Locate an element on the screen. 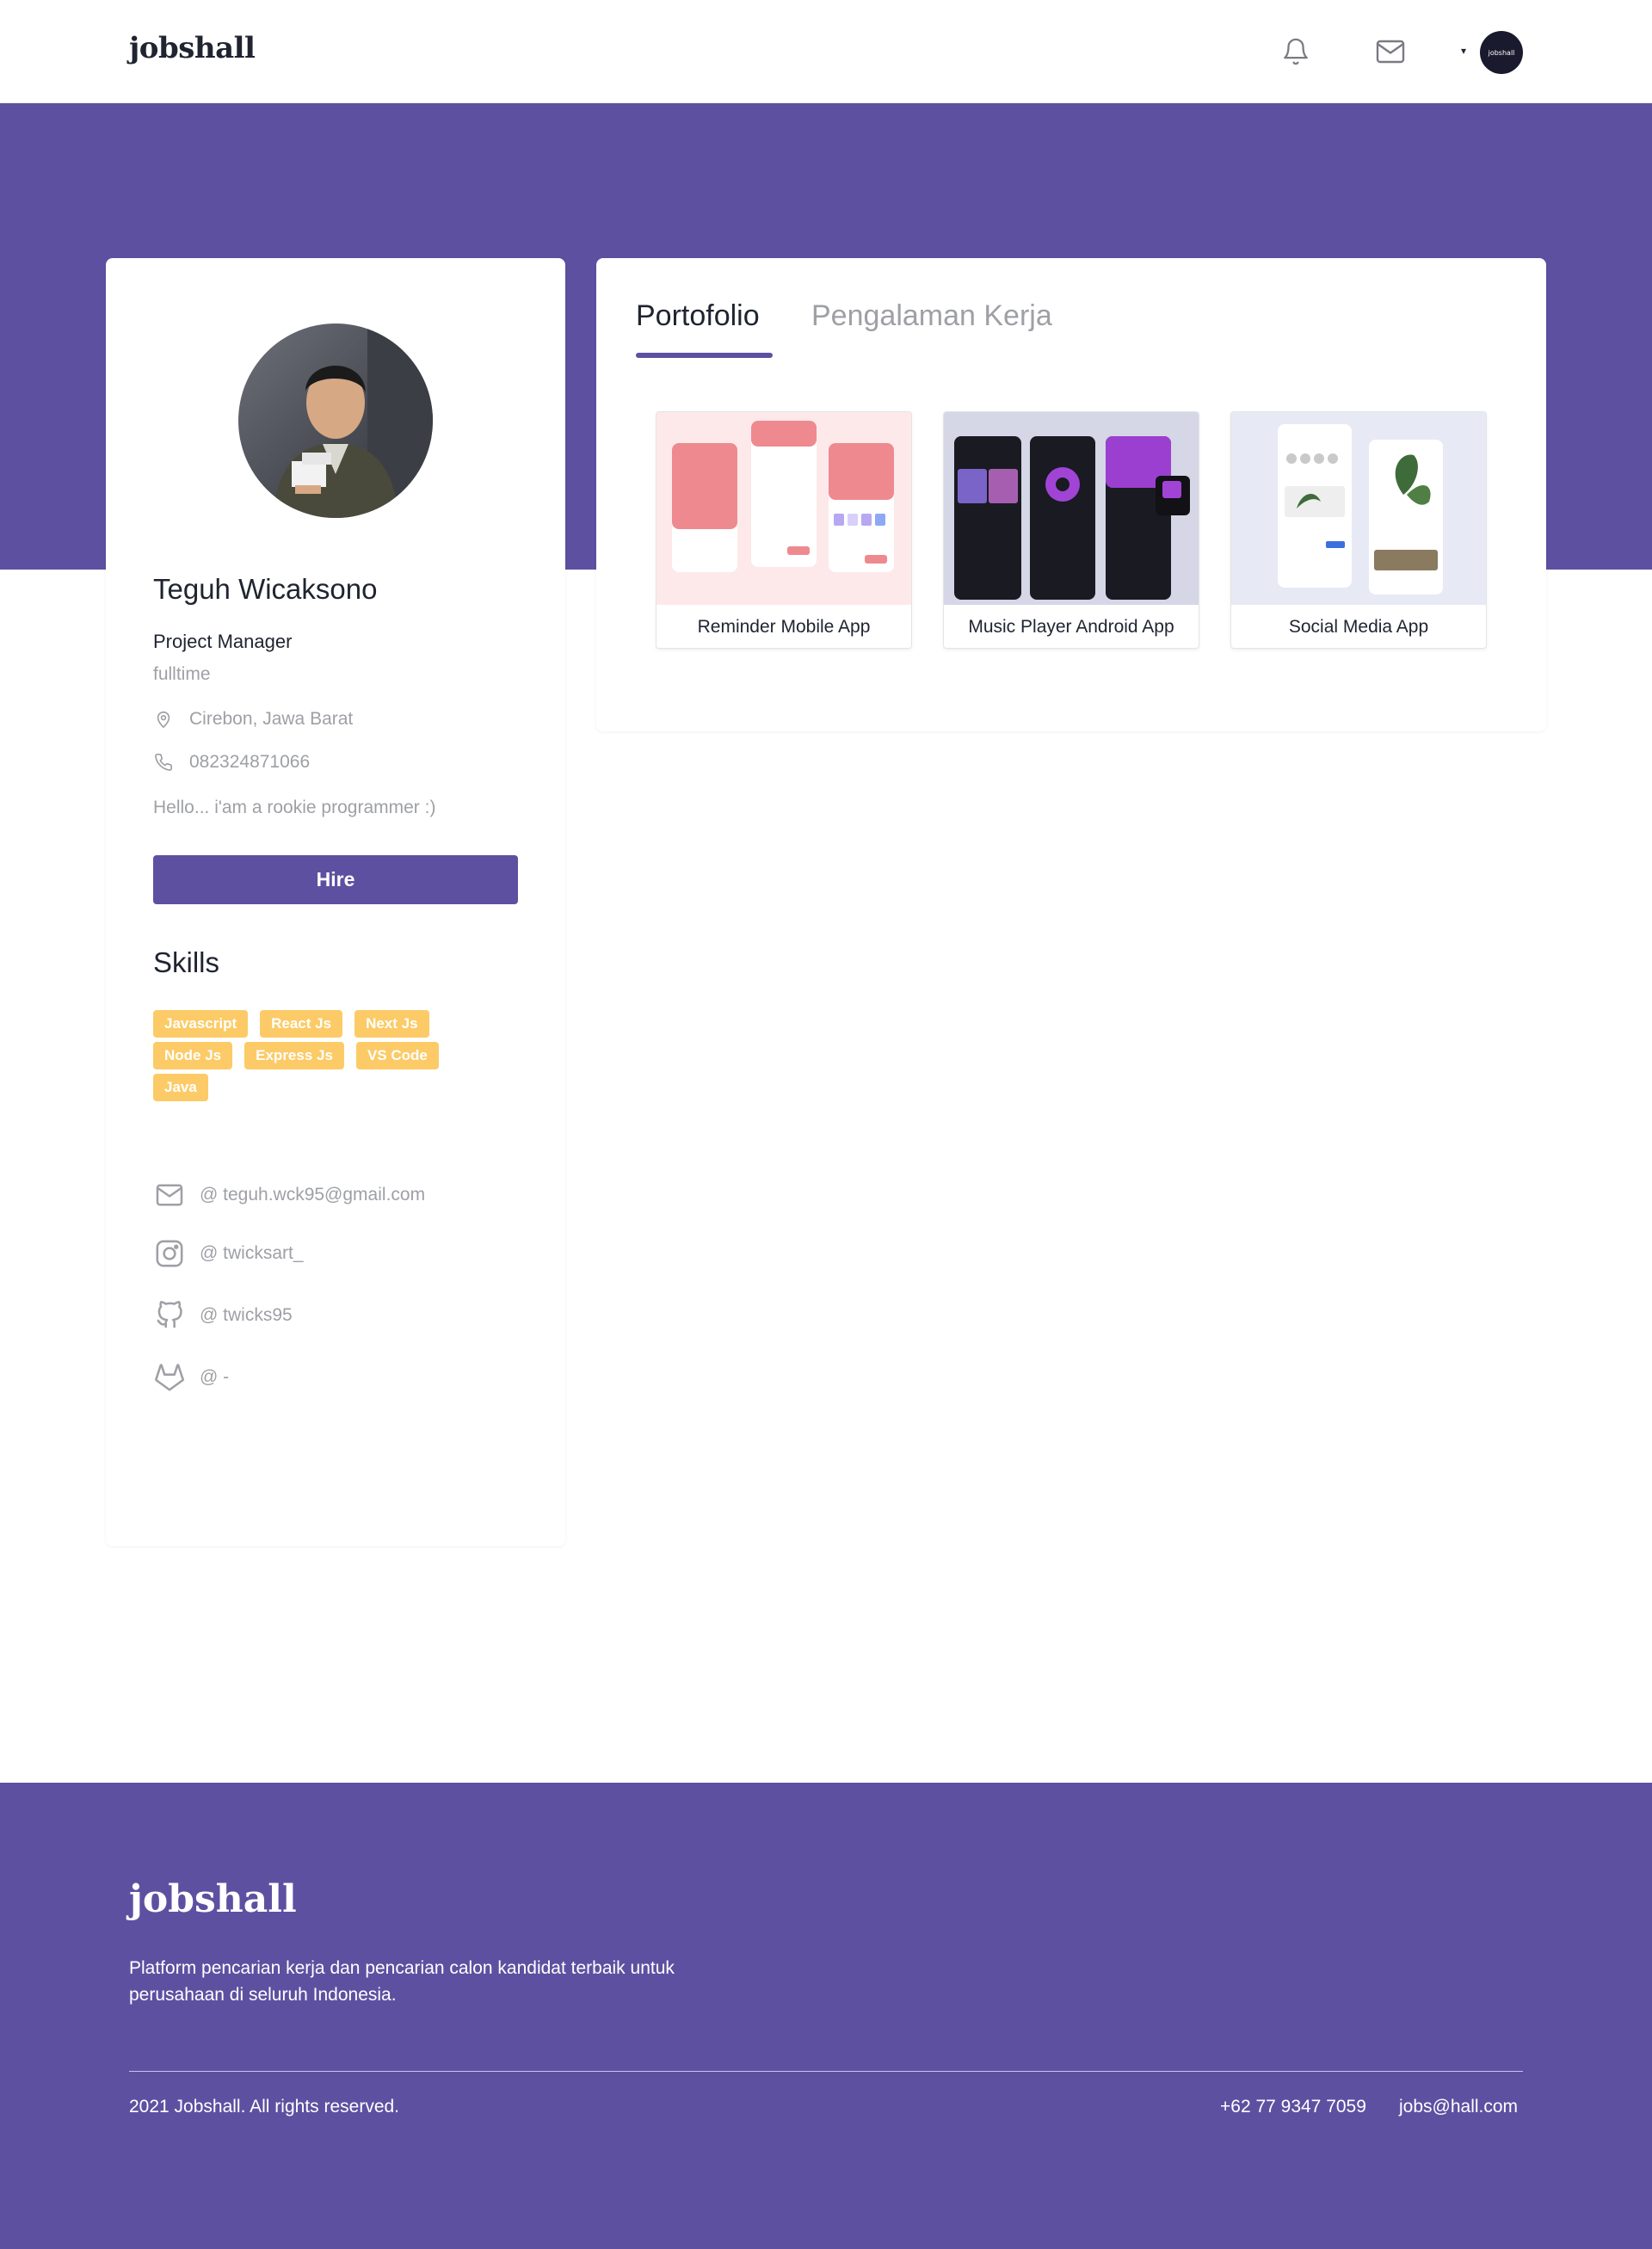  skill-tag: Javascript is located at coordinates (201, 1024).